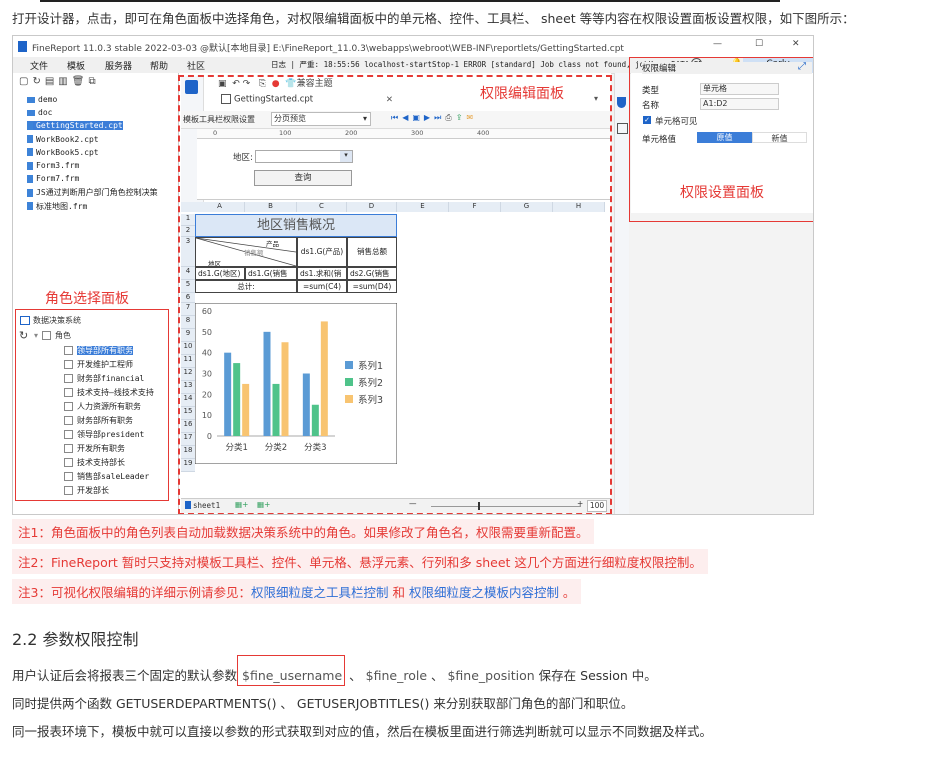 This screenshot has width=936, height=762. What do you see at coordinates (86, 490) in the screenshot?
I see `role-item: 开发部长` at bounding box center [86, 490].